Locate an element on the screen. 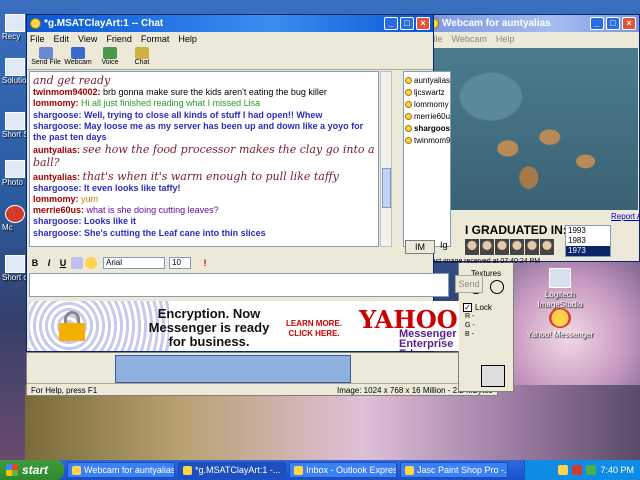 Image resolution: width=640 pixels, height=480 pixels. transcript-scrollbar is located at coordinates (386, 159).